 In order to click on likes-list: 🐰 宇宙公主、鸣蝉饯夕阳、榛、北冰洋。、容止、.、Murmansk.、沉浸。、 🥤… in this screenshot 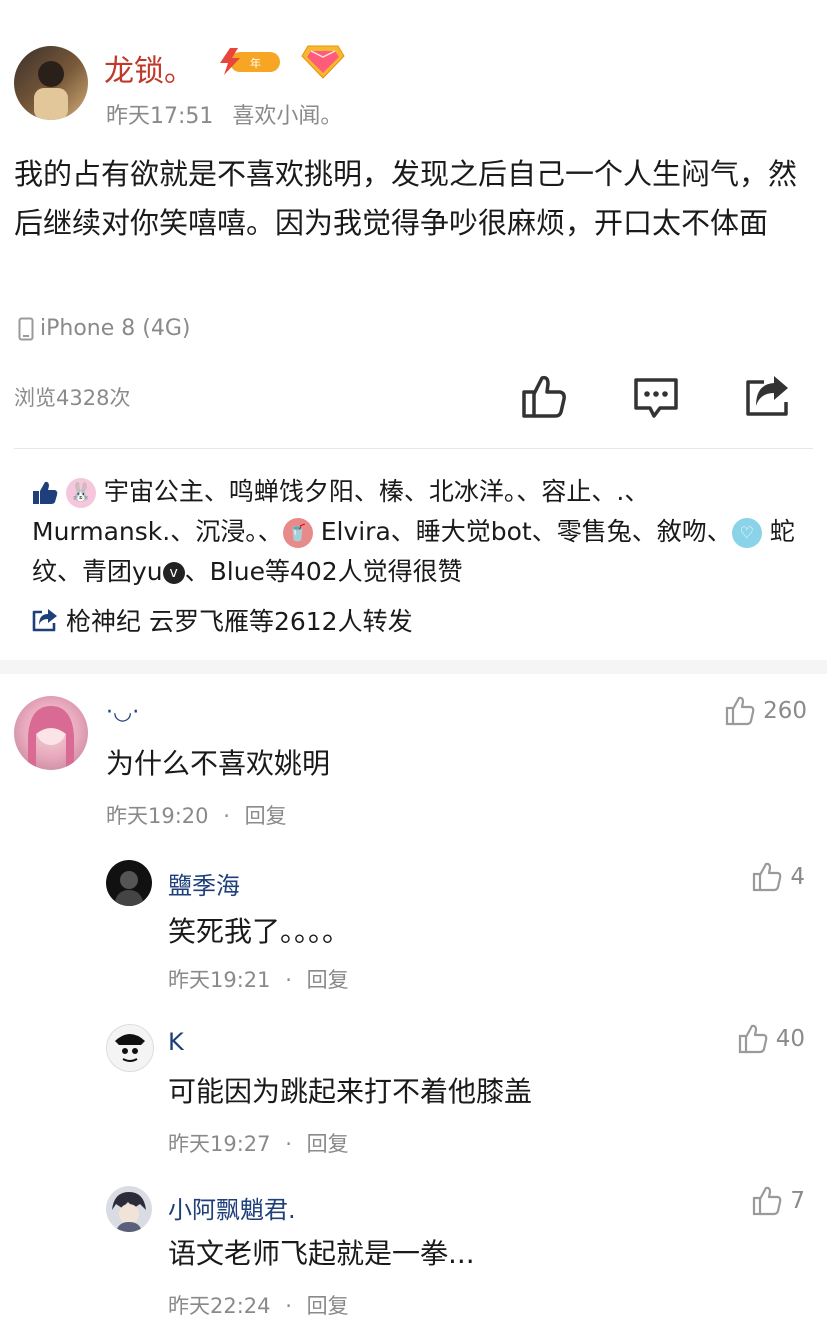, I will do `click(422, 532)`.